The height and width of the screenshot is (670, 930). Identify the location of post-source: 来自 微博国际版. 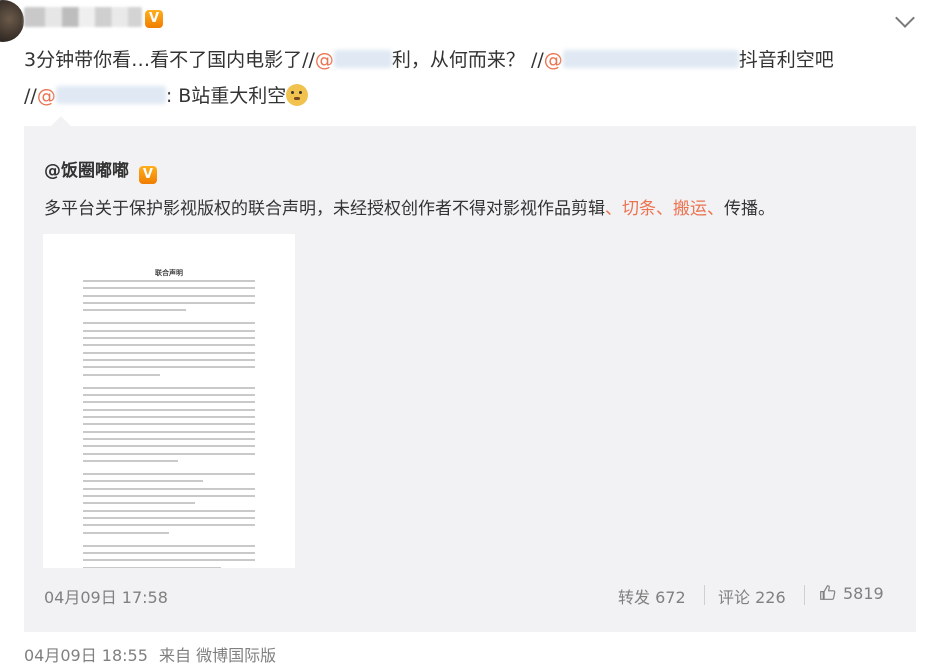
(217, 655).